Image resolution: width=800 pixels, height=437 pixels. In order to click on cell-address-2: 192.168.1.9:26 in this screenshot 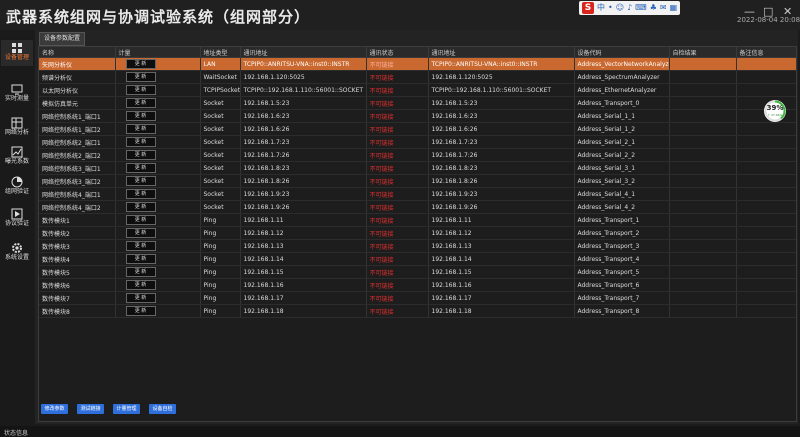, I will do `click(501, 207)`.